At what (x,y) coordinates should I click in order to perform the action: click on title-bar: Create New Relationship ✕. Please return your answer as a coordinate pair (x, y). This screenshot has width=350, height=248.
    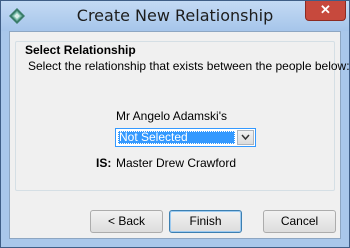
    Looking at the image, I should click on (175, 16).